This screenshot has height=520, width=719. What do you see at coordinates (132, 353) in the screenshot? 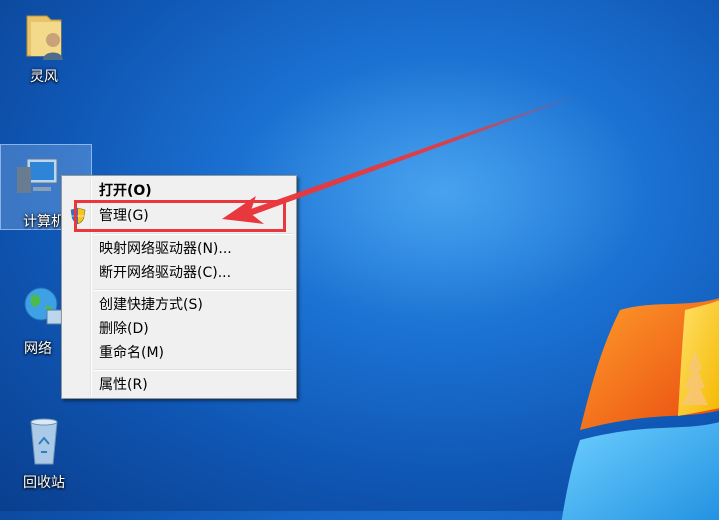
I see `menu-item-label: 重命名(M)` at bounding box center [132, 353].